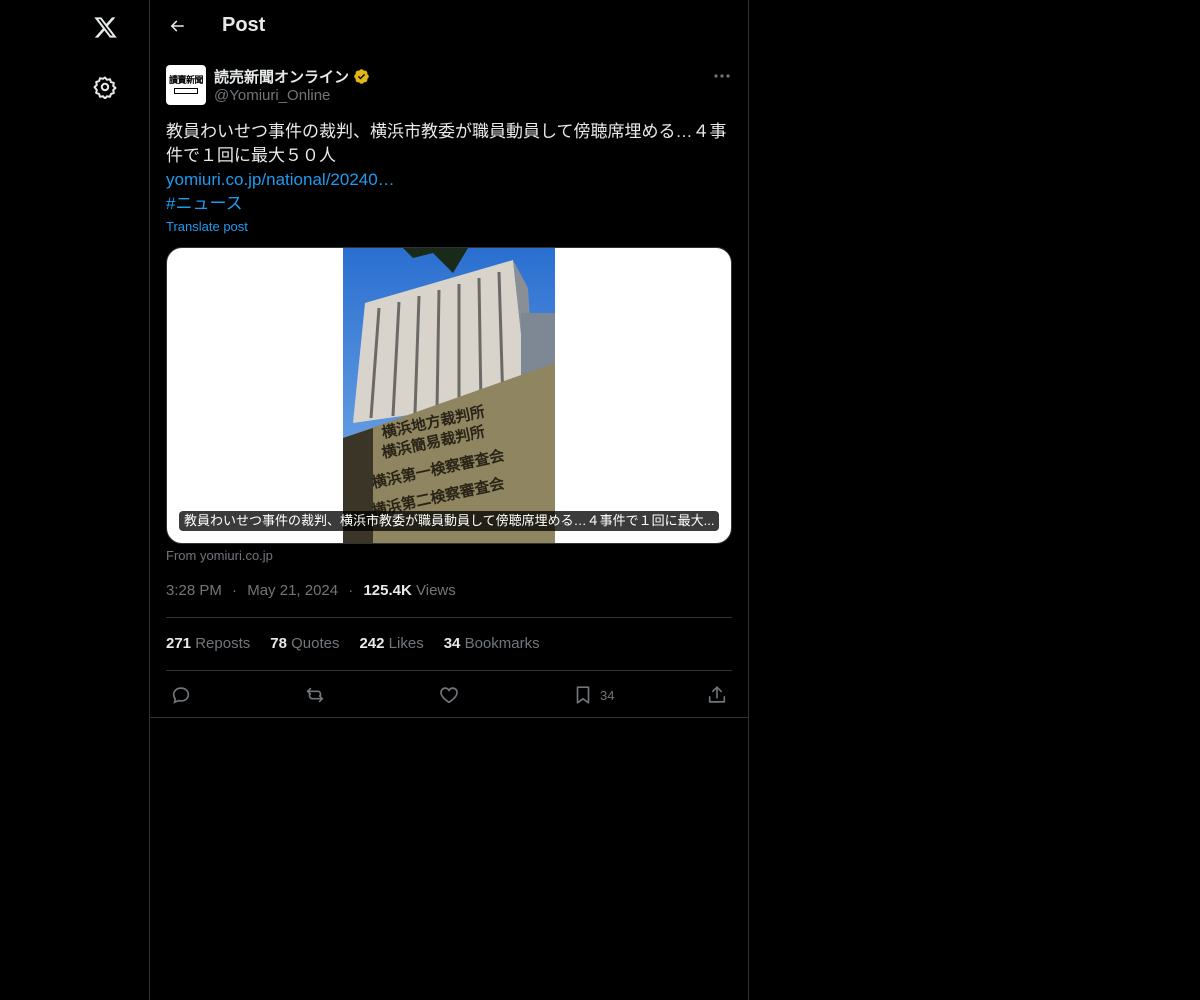  I want to click on author-handle: @Yomiuri_Online, so click(272, 95).